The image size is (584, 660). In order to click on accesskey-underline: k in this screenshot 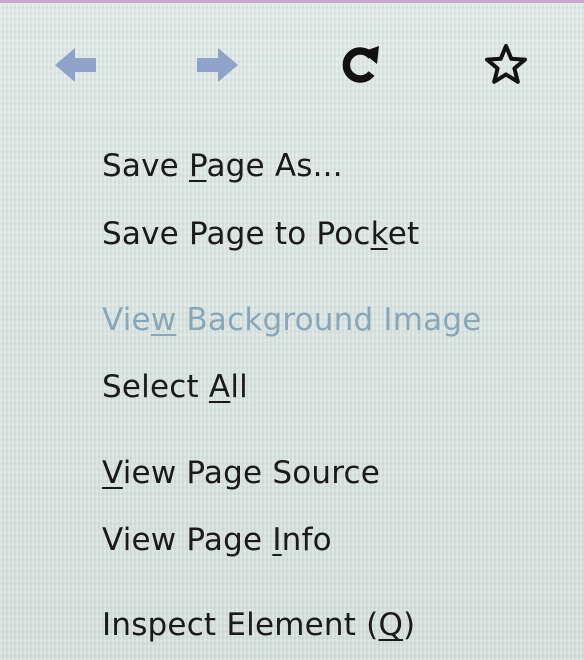, I will do `click(379, 234)`.